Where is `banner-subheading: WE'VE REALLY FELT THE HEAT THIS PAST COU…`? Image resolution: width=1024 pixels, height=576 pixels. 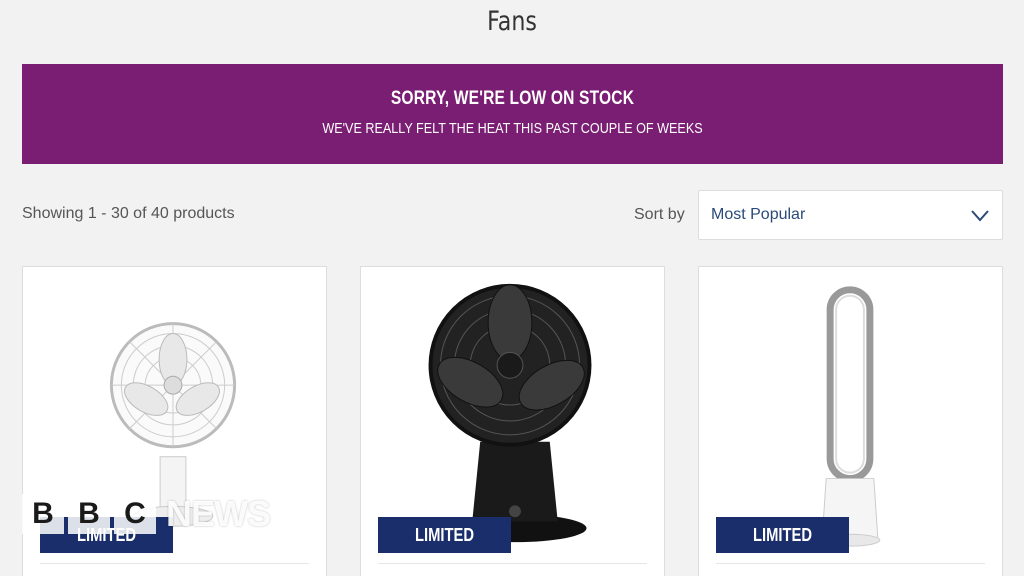 banner-subheading: WE'VE REALLY FELT THE HEAT THIS PAST COU… is located at coordinates (512, 128).